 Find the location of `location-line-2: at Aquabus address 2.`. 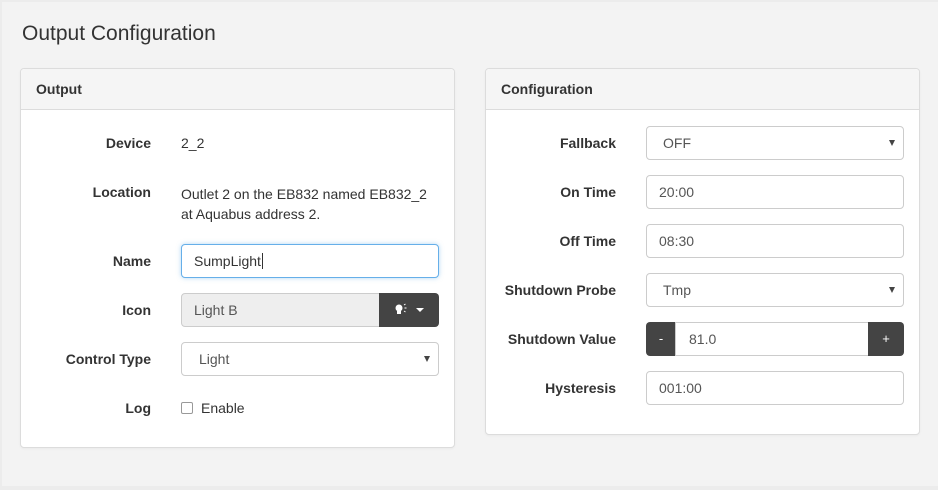

location-line-2: at Aquabus address 2. is located at coordinates (251, 214).